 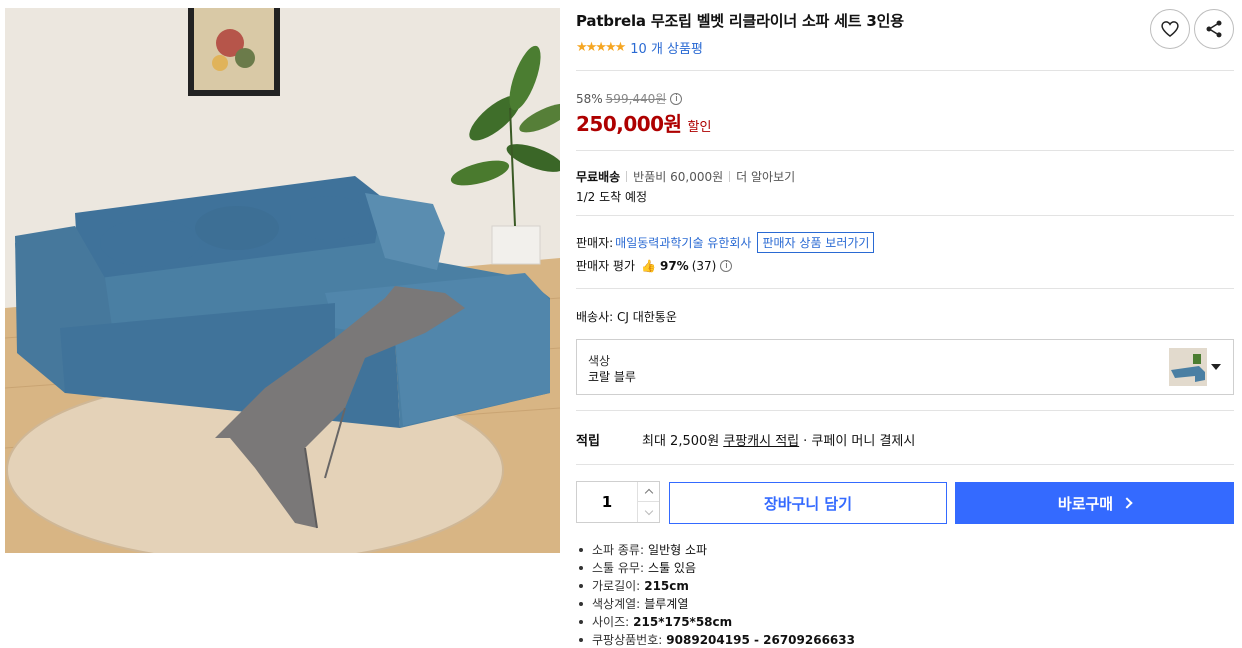 I want to click on attribute-item: 소파 종류: 일반형 소파, so click(x=717, y=550).